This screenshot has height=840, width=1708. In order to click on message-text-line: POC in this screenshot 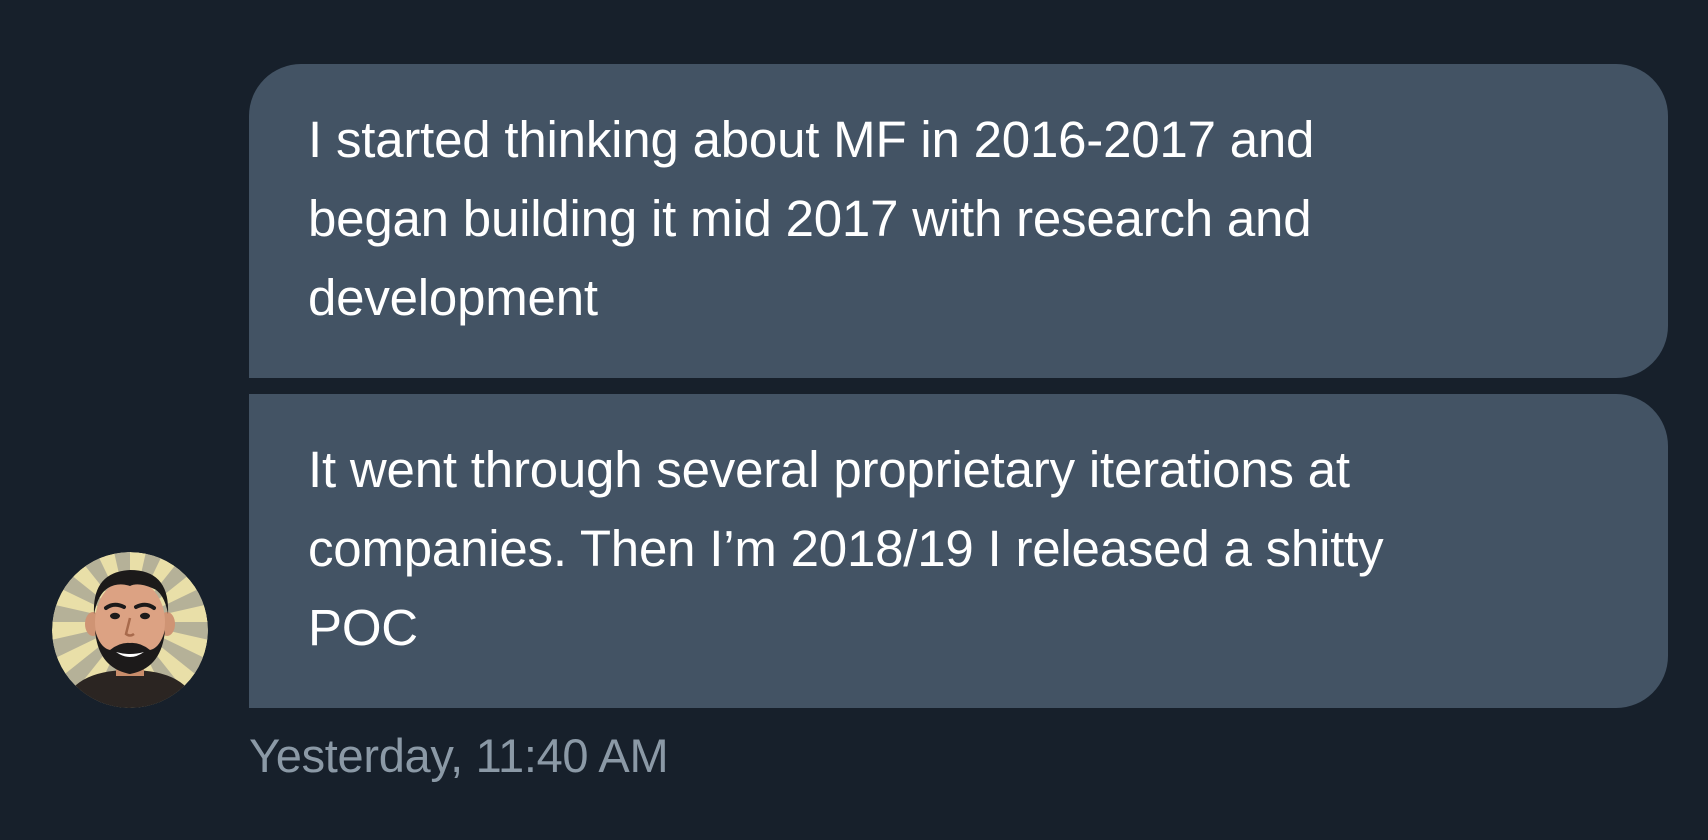, I will do `click(363, 627)`.